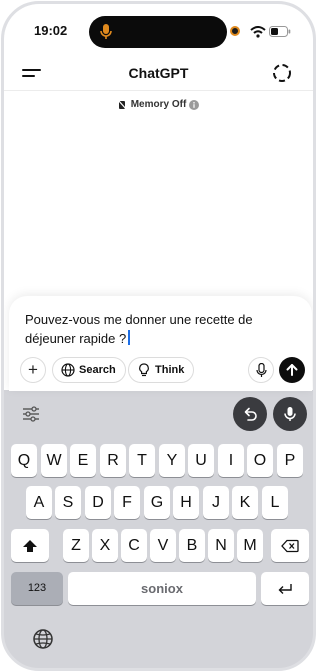  Describe the element at coordinates (24, 460) in the screenshot. I see `key-q: Q` at that location.